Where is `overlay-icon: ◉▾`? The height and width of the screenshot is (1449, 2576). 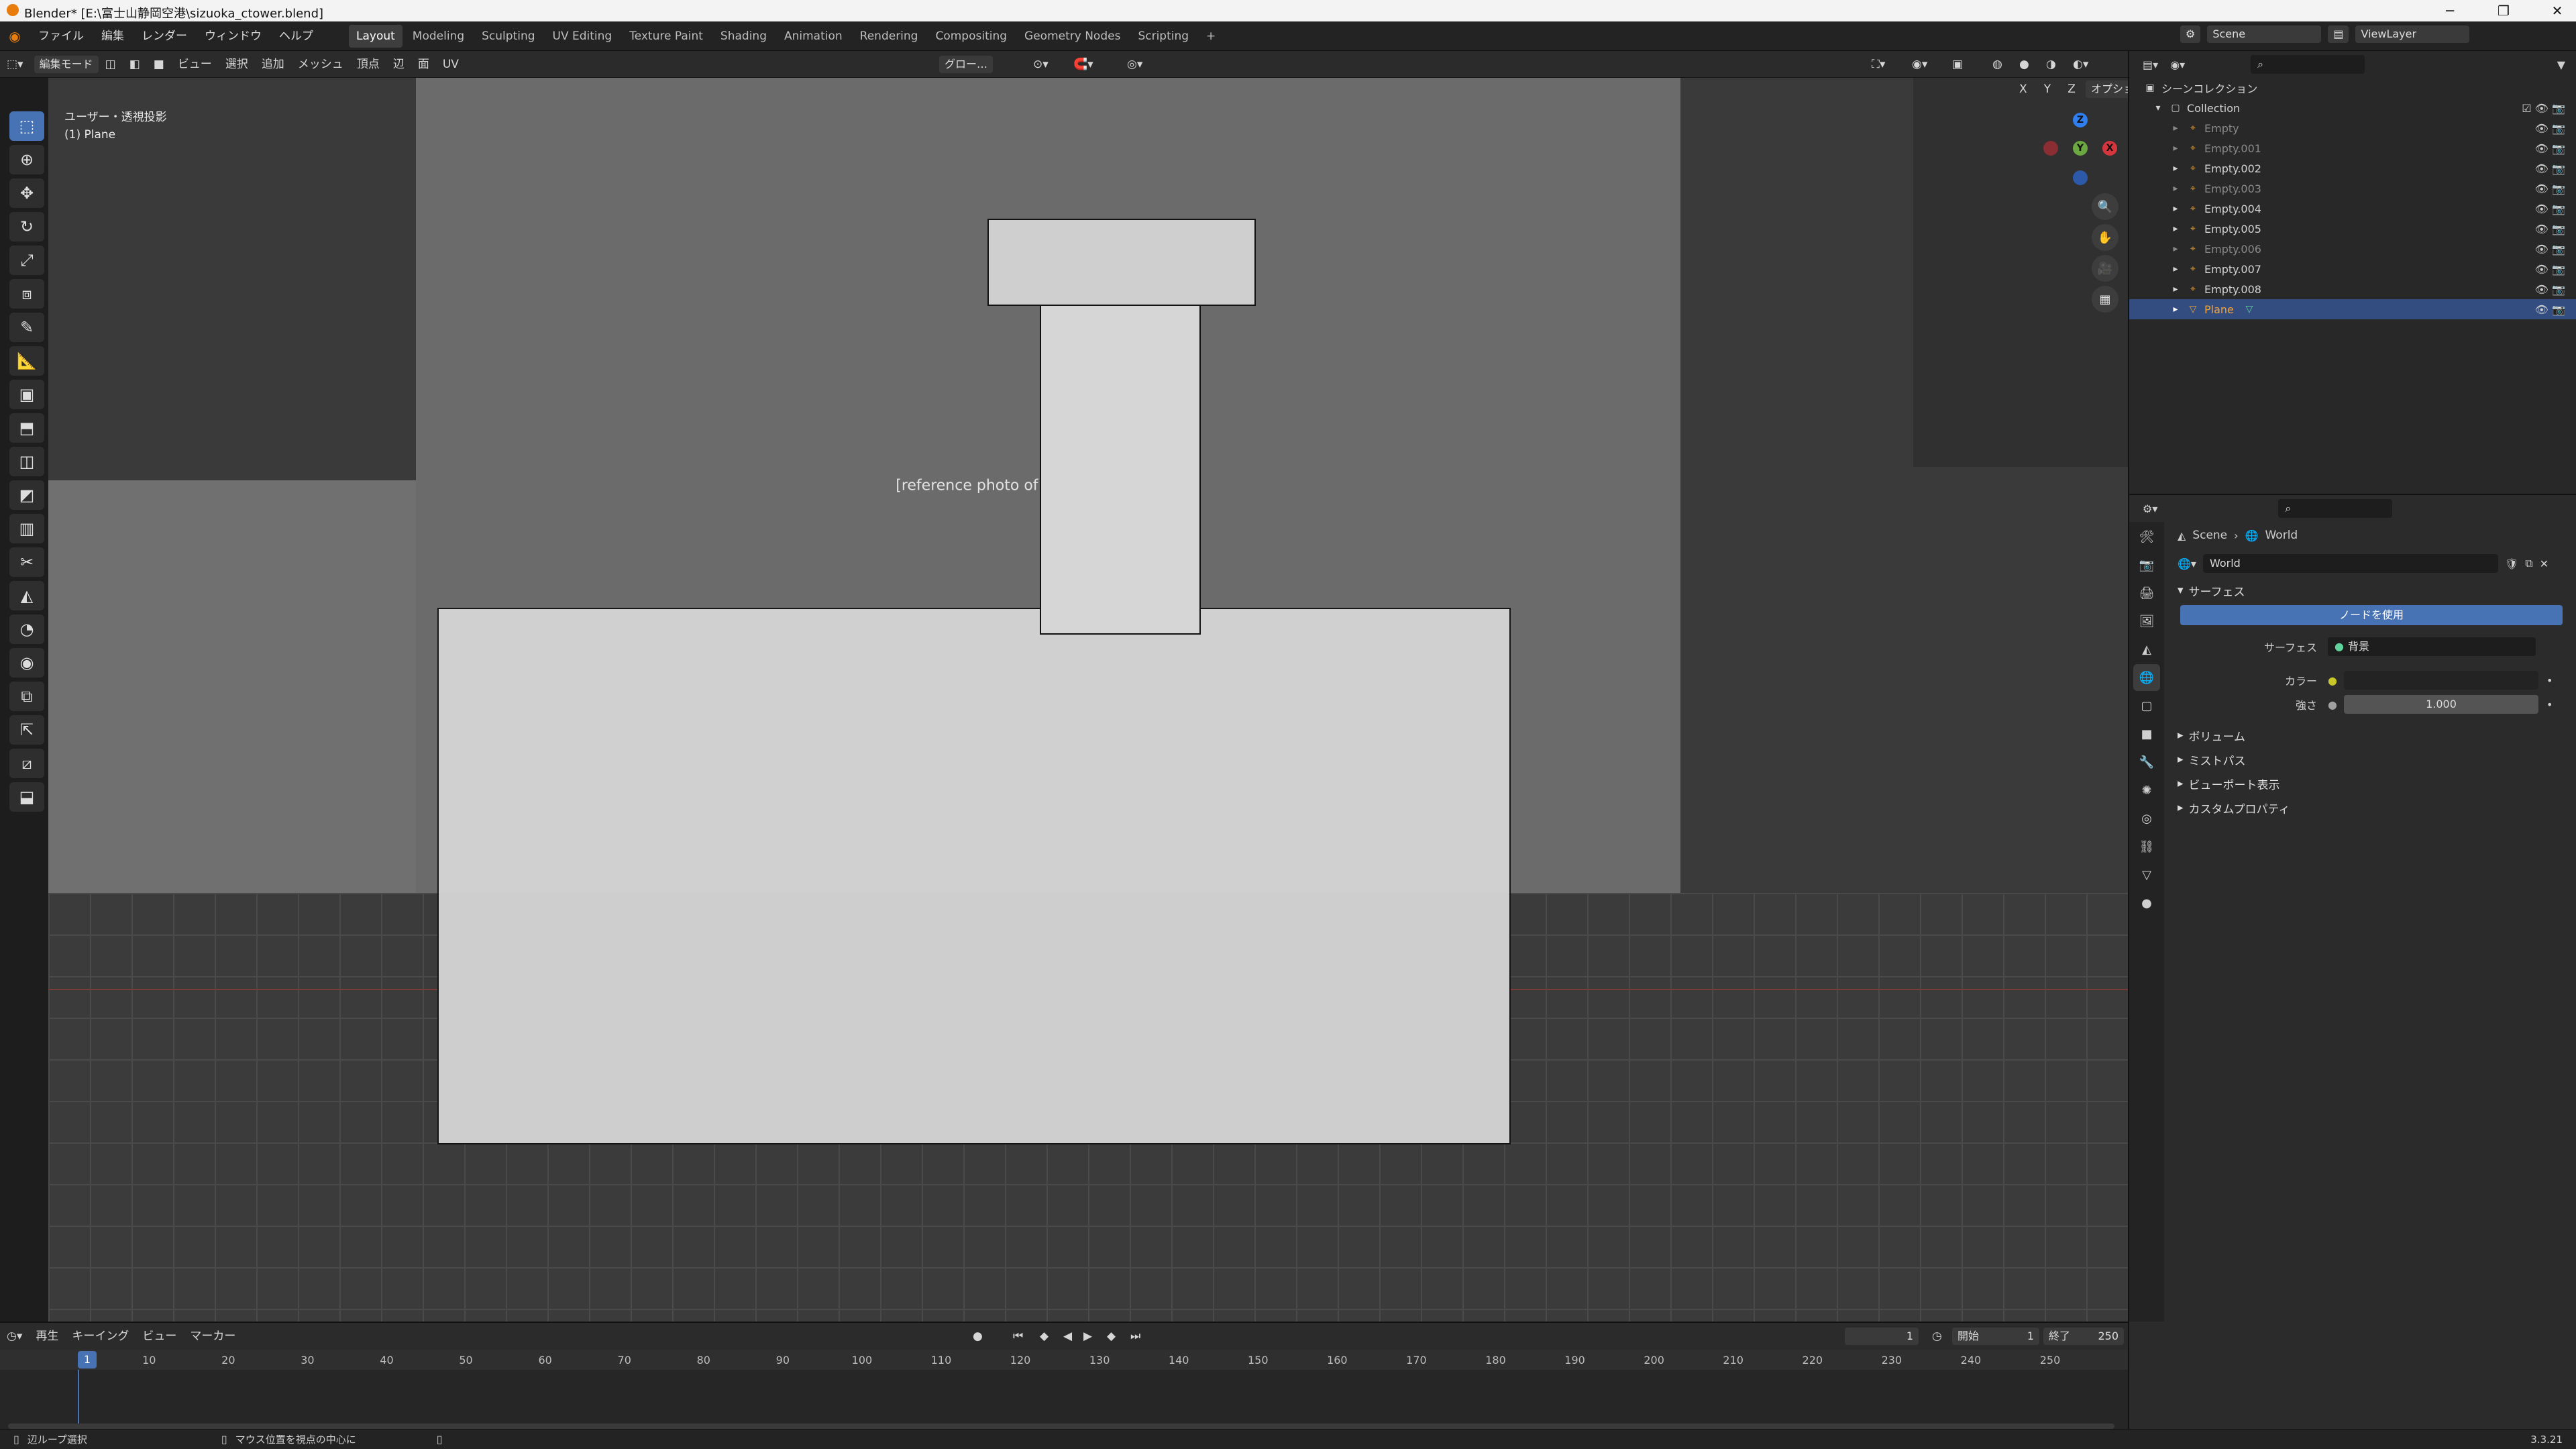 overlay-icon: ◉▾ is located at coordinates (1919, 64).